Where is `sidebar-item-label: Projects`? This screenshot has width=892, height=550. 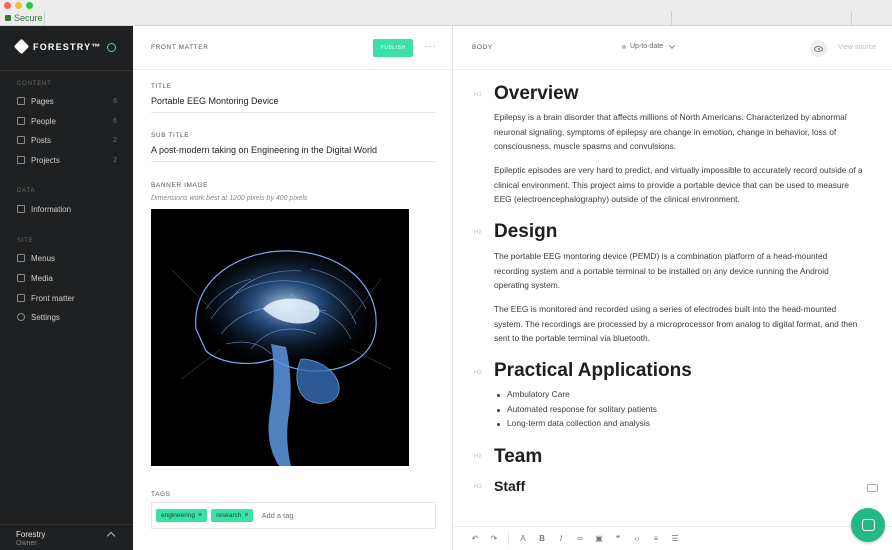 sidebar-item-label: Projects is located at coordinates (45, 160).